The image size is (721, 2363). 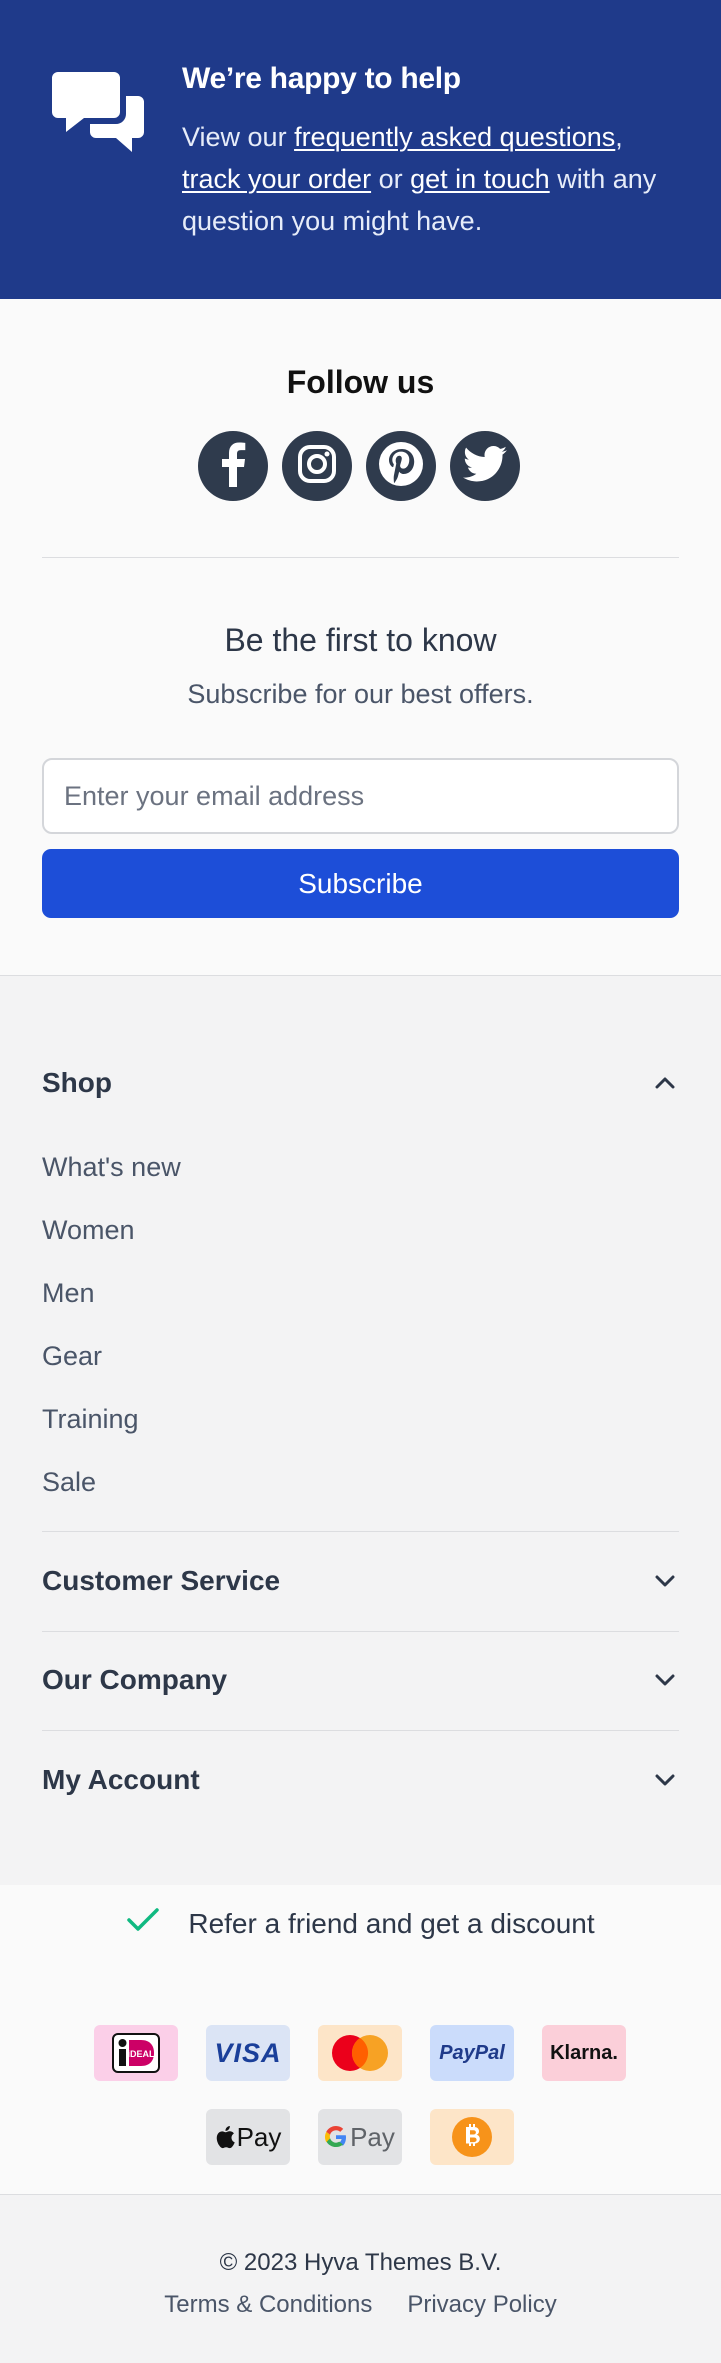 I want to click on customer-service-title: Customer Service, so click(x=161, y=1580).